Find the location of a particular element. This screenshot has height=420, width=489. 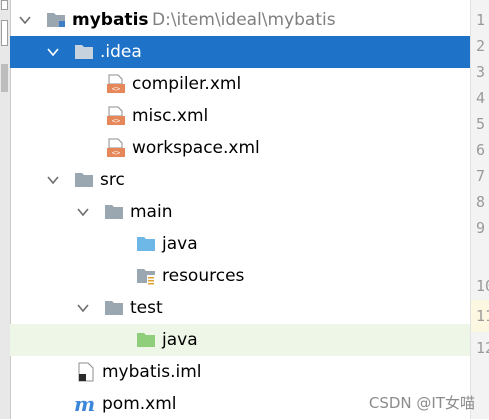

folder-label: resources is located at coordinates (203, 276).